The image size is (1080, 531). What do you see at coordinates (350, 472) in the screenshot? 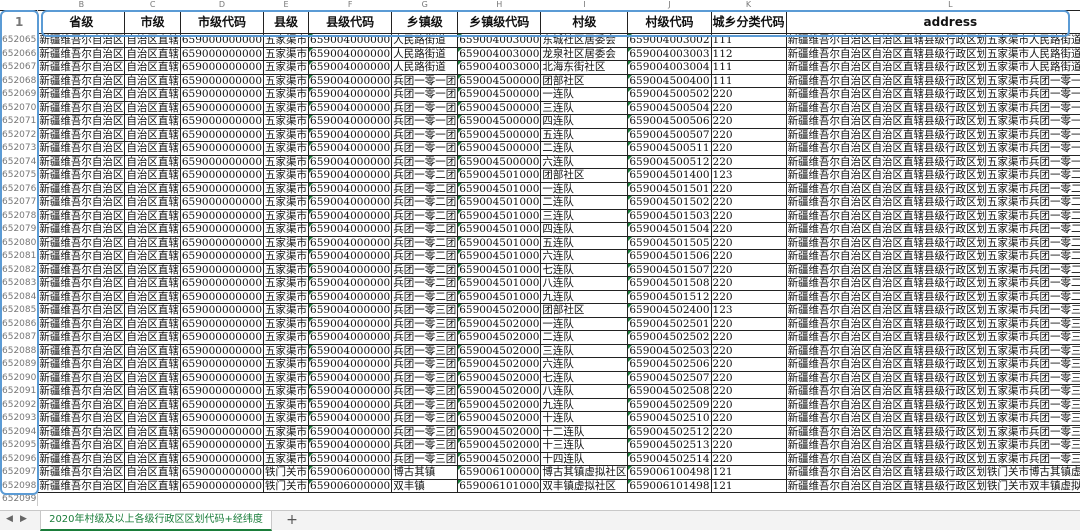
I see `table-cell: 659006000000` at bounding box center [350, 472].